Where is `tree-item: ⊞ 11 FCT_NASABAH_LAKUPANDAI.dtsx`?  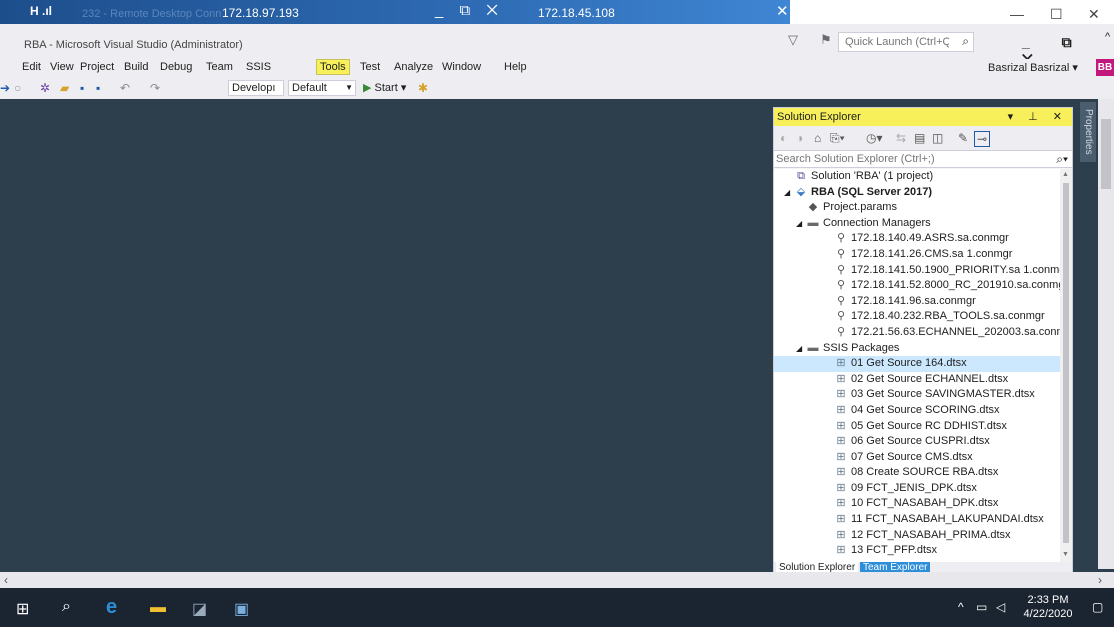 tree-item: ⊞ 11 FCT_NASABAH_LAKUPANDAI.dtsx is located at coordinates (917, 520).